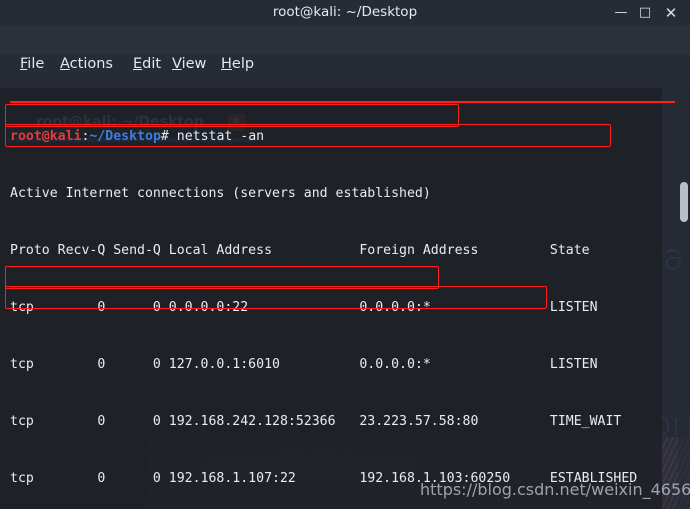 This screenshot has height=509, width=690. Describe the element at coordinates (684, 202) in the screenshot. I see `terminal-scrollbar-thumb` at that location.